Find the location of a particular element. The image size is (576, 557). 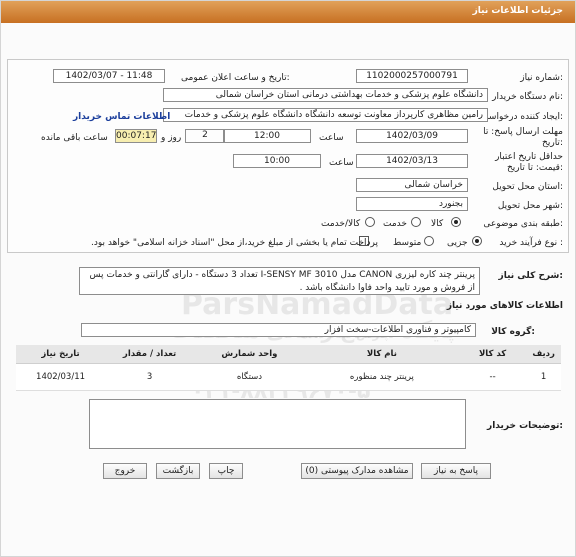

remaining-timer: 00:07:17 is located at coordinates (136, 136).